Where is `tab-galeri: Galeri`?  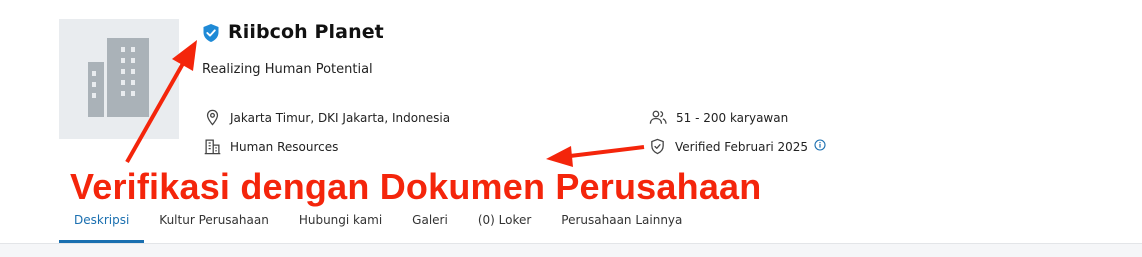
tab-galeri: Galeri is located at coordinates (430, 223).